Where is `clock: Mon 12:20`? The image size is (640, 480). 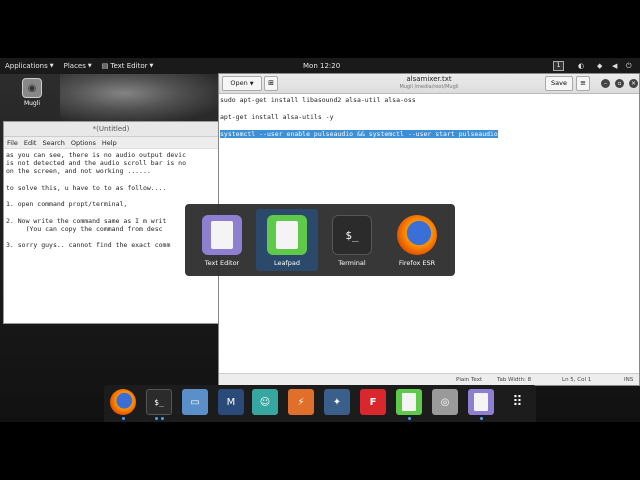 clock: Mon 12:20 is located at coordinates (321, 66).